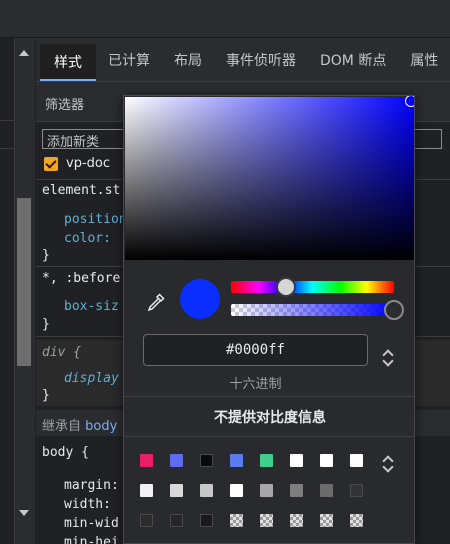 The width and height of the screenshot is (450, 544). I want to click on css-property: min-hei, so click(91, 538).